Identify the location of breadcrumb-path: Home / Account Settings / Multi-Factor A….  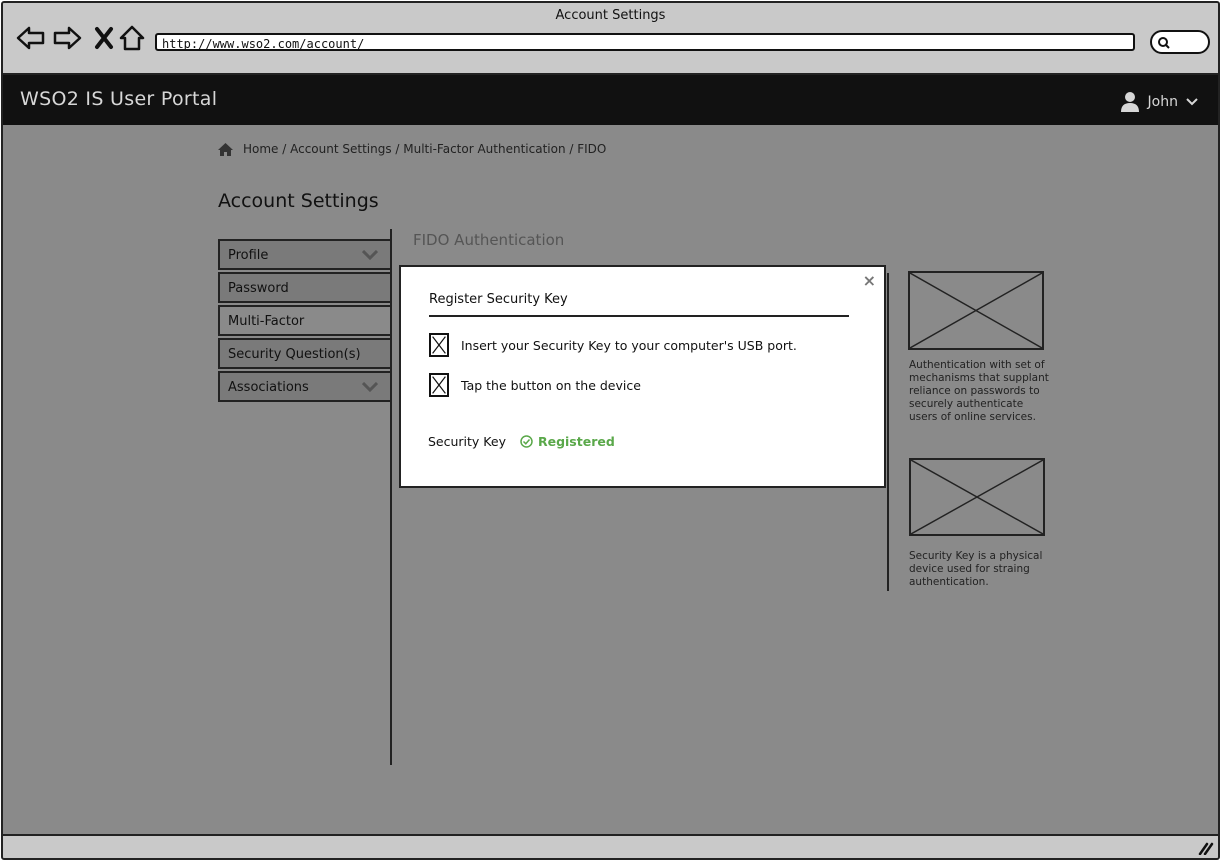
(424, 149).